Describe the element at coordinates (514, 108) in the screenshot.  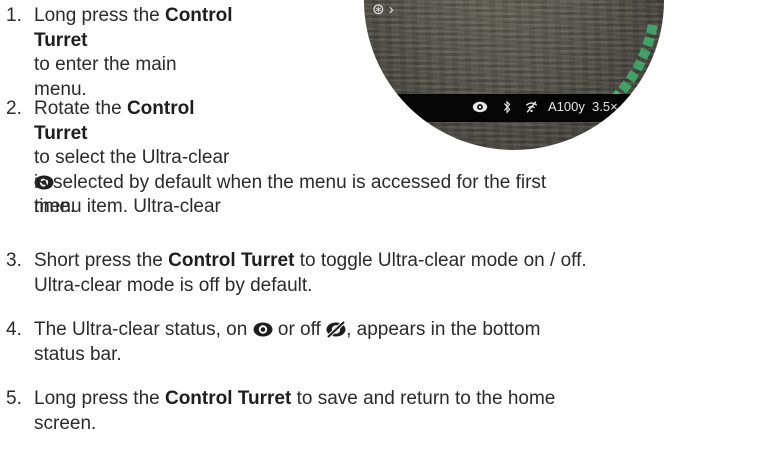
I see `scope-status-bar` at that location.